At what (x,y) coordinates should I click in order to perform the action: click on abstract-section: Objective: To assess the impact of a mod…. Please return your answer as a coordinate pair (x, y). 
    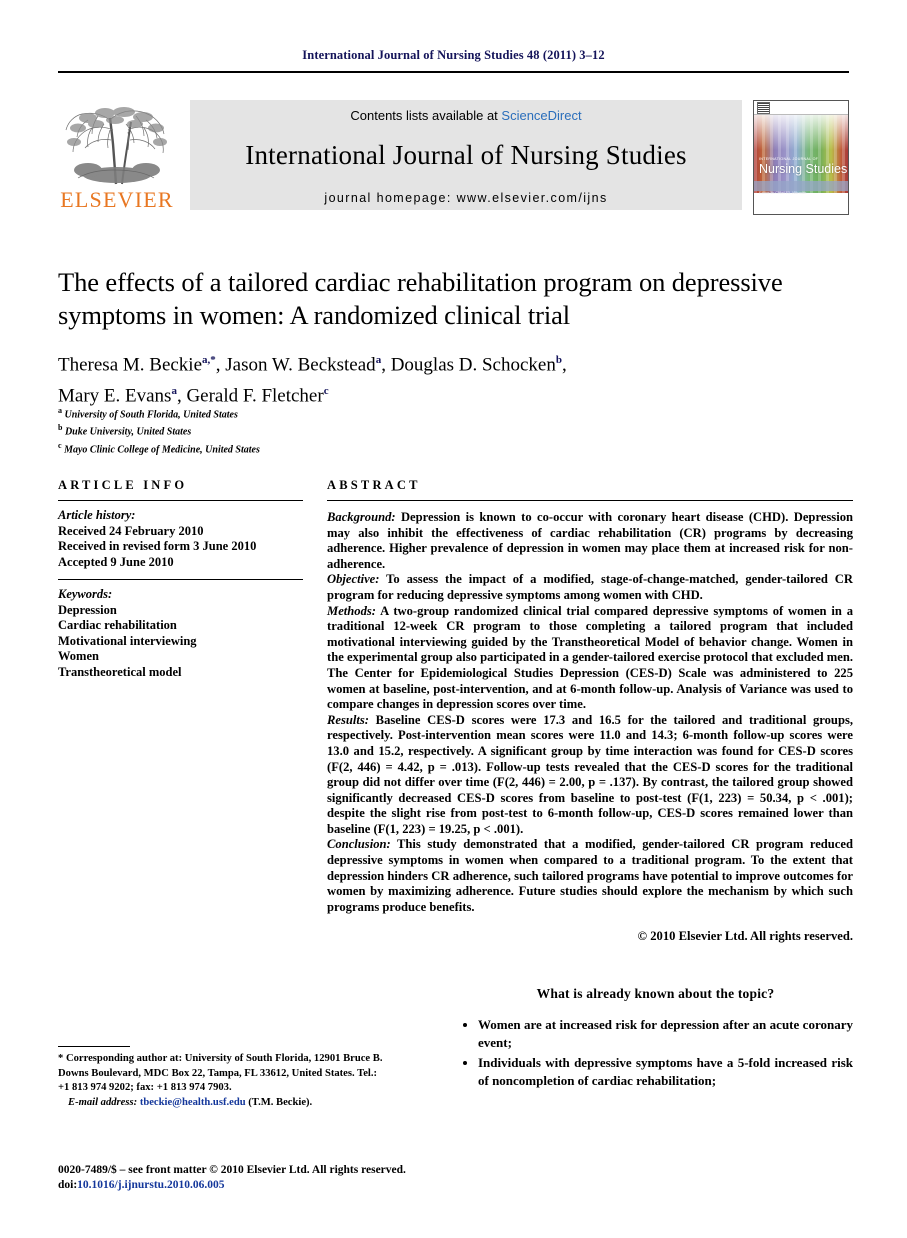
    Looking at the image, I should click on (590, 587).